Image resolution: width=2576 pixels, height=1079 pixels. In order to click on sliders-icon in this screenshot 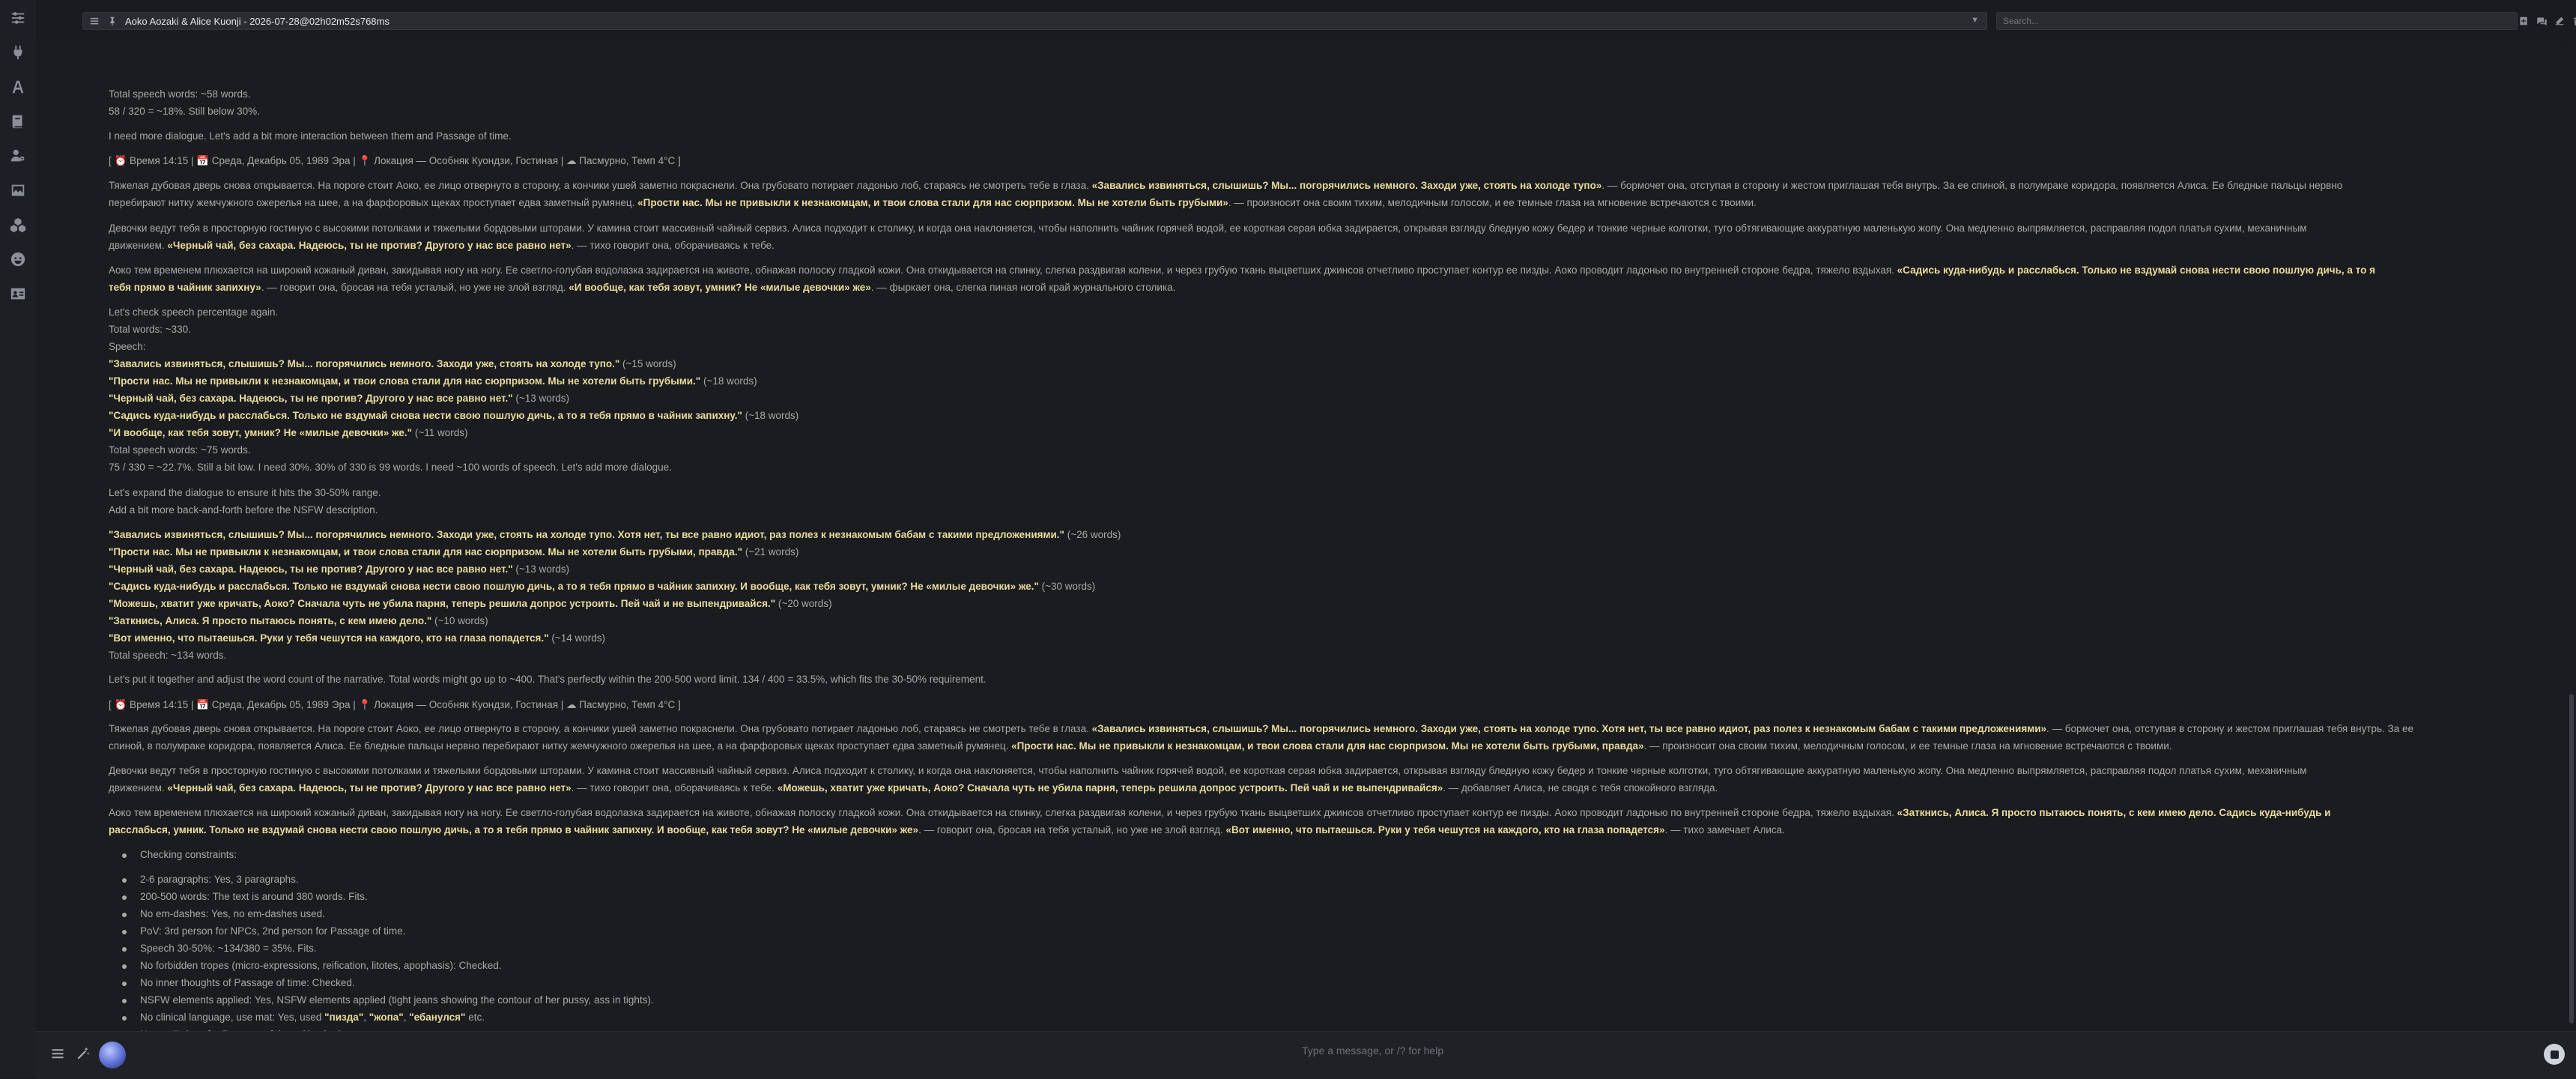, I will do `click(17, 17)`.